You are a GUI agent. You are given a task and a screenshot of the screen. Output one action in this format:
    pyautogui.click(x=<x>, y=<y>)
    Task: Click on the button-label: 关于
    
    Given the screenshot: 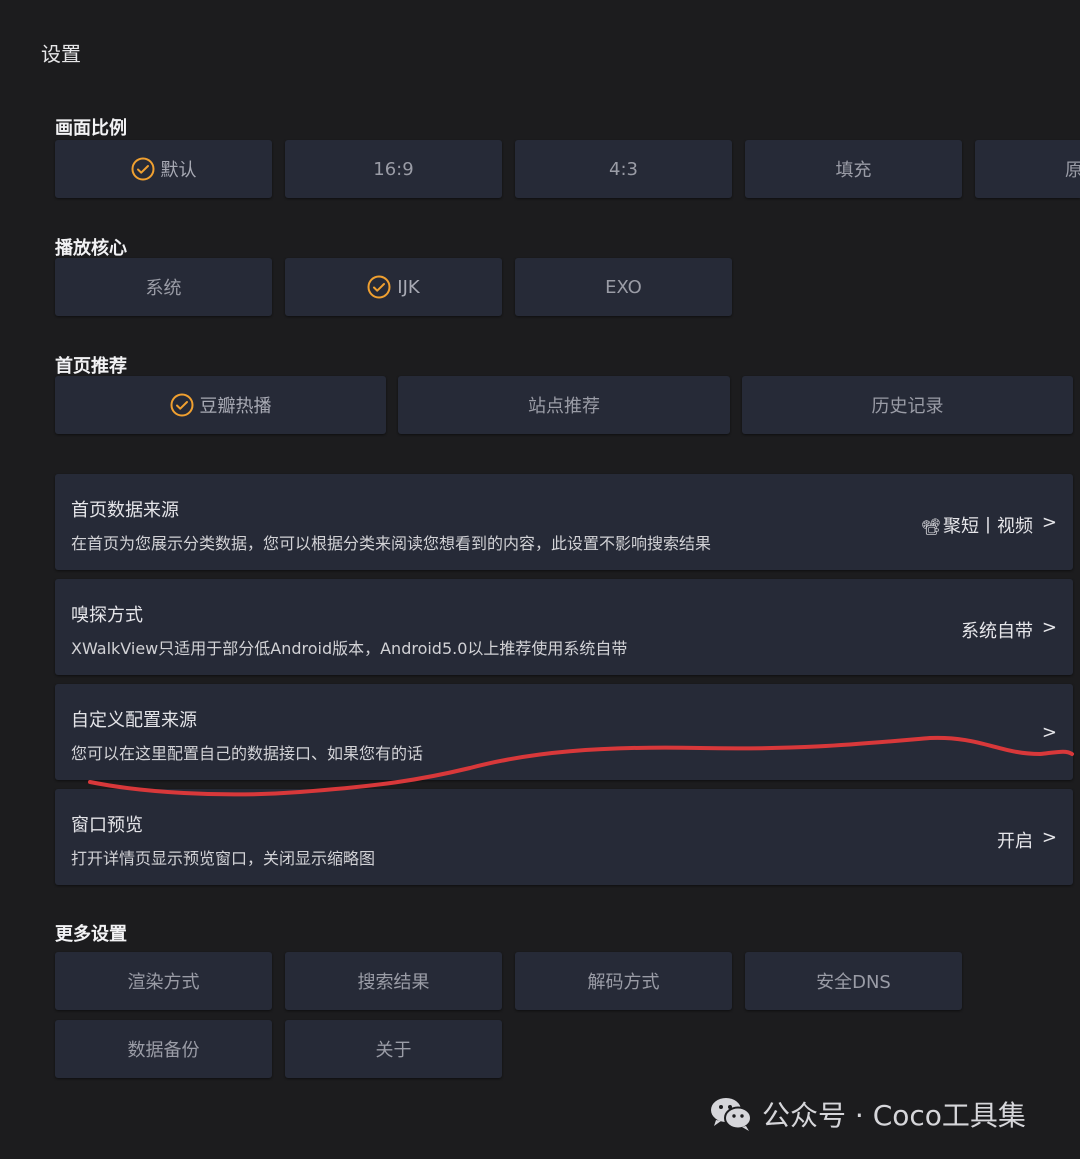 What is the action you would take?
    pyautogui.click(x=393, y=1050)
    